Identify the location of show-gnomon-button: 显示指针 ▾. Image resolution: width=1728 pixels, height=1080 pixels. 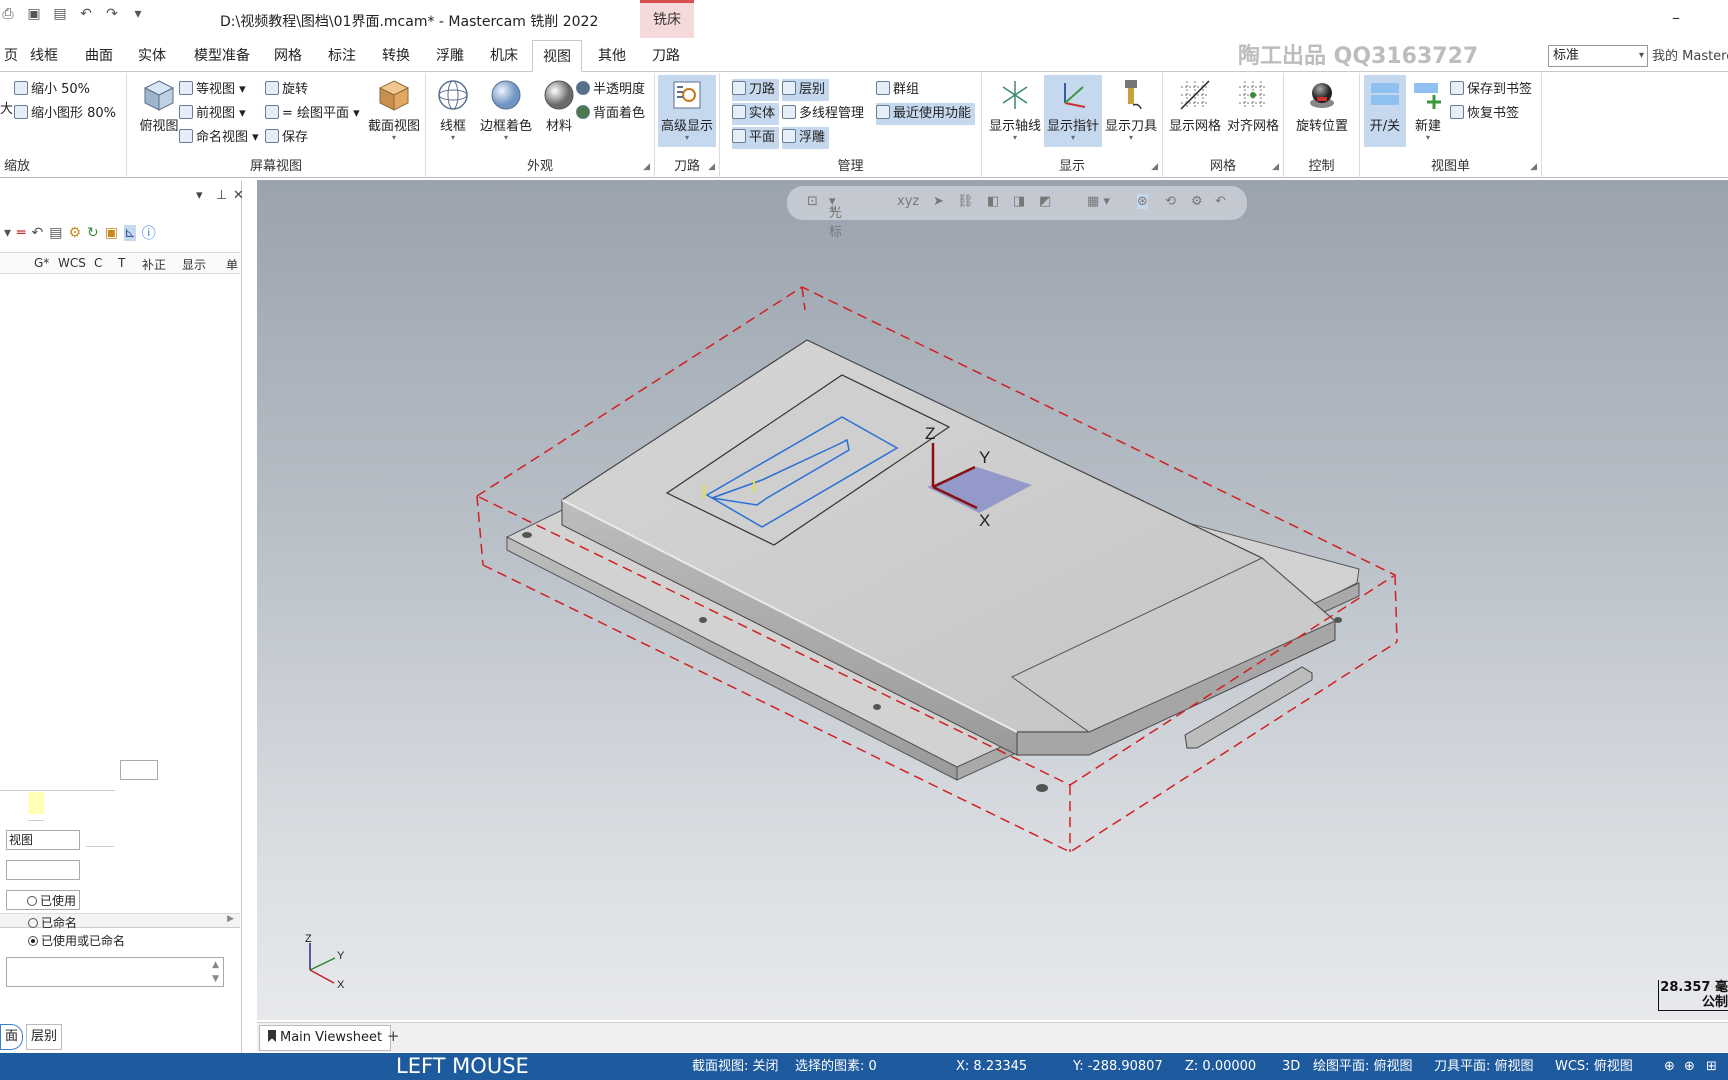
(1073, 111).